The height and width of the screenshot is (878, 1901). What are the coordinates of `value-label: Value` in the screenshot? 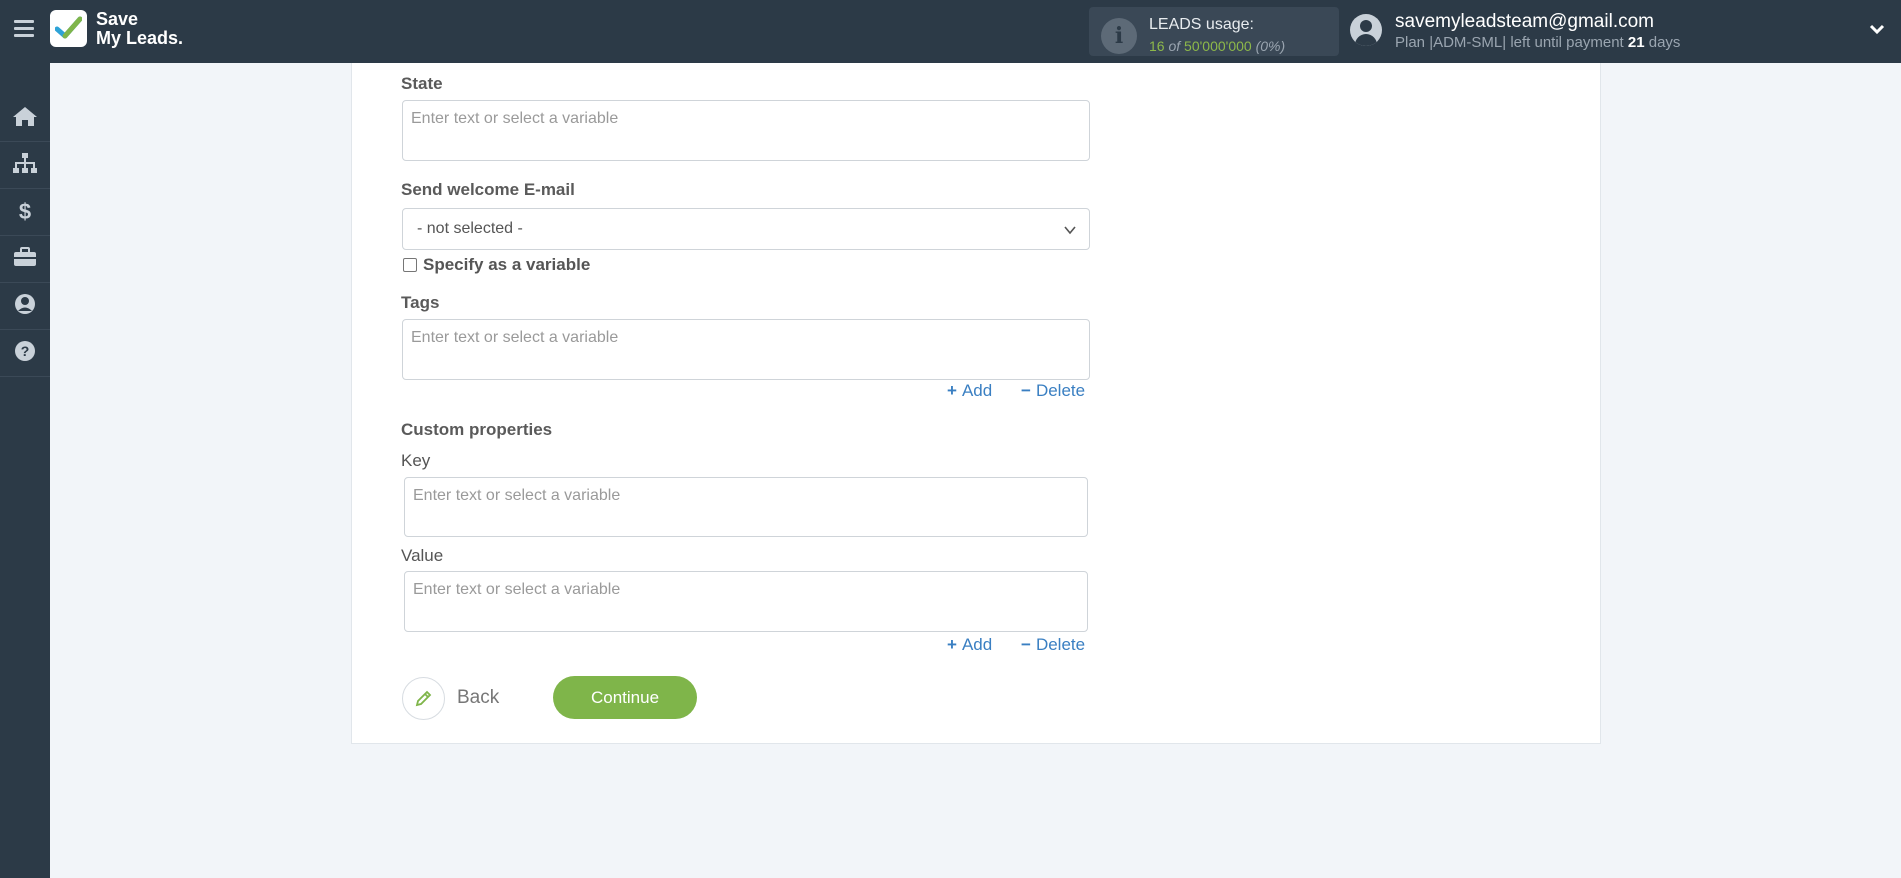 It's located at (422, 555).